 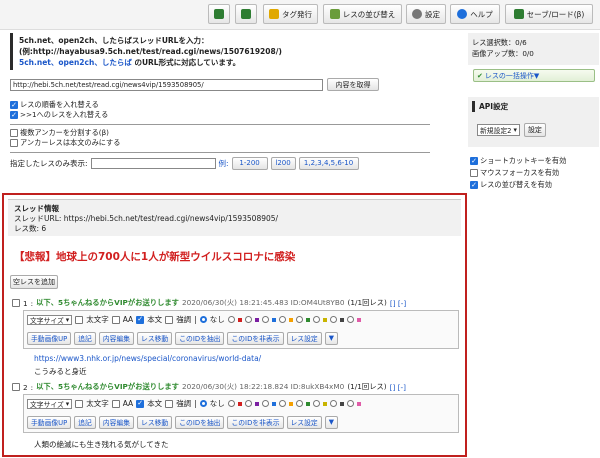 What do you see at coordinates (535, 161) in the screenshot?
I see `shortcut-option: ✓ ショートカットキーを有効` at bounding box center [535, 161].